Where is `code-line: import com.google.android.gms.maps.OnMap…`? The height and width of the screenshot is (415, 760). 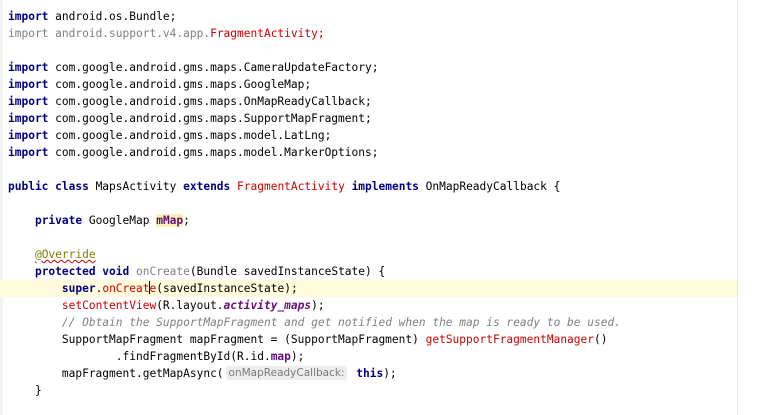
code-line: import com.google.android.gms.maps.OnMap… is located at coordinates (368, 101).